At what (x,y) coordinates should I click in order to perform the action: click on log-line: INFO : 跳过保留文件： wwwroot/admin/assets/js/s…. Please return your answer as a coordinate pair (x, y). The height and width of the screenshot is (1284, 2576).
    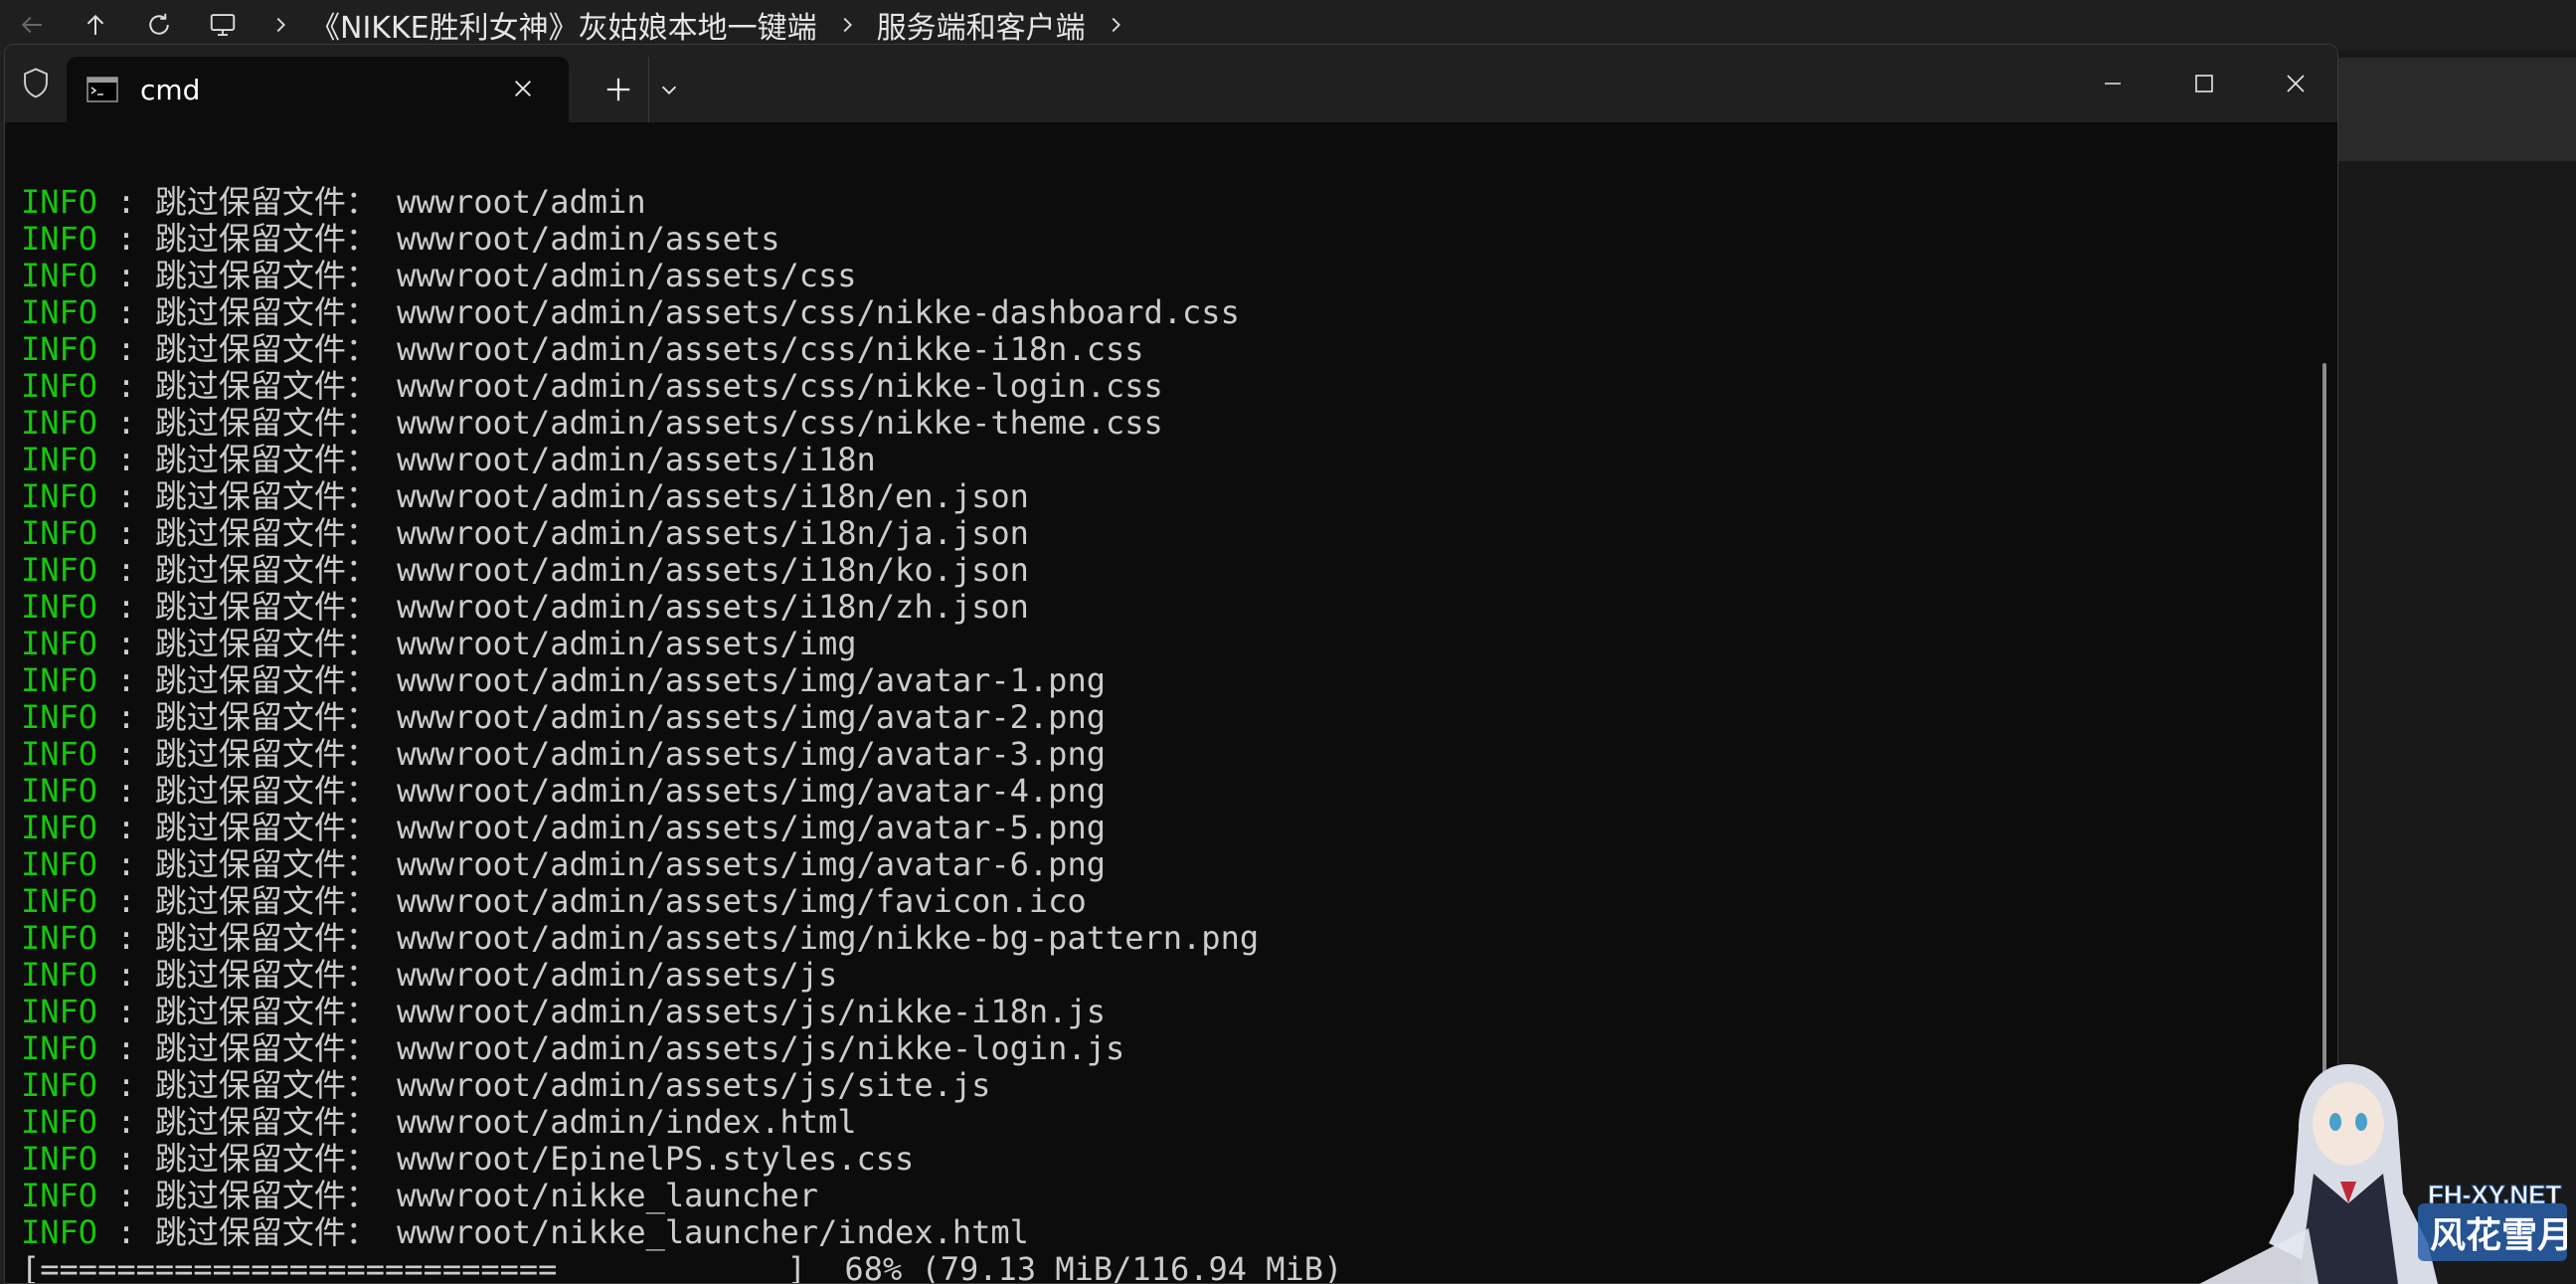
    Looking at the image, I should click on (681, 1085).